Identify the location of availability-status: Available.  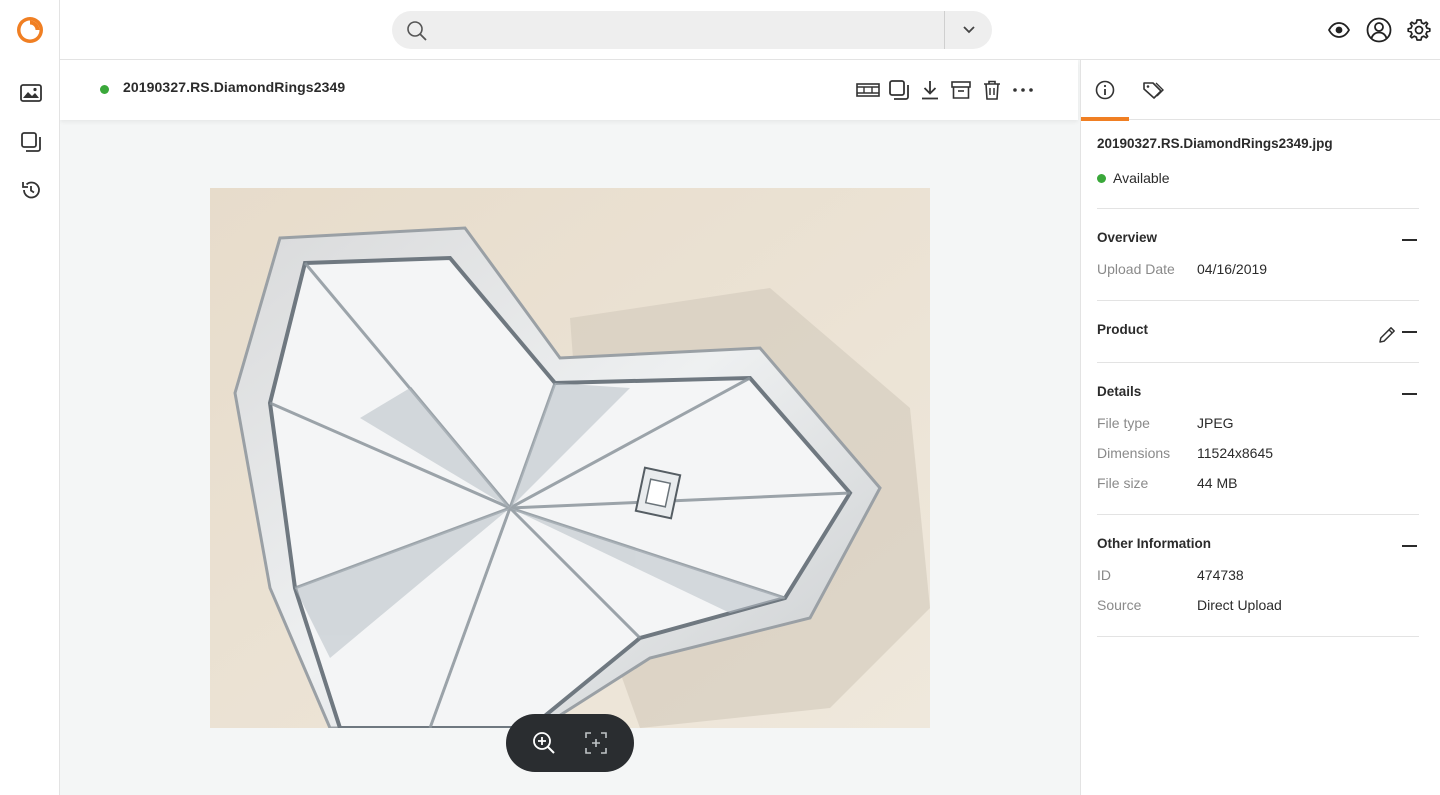
(1133, 178).